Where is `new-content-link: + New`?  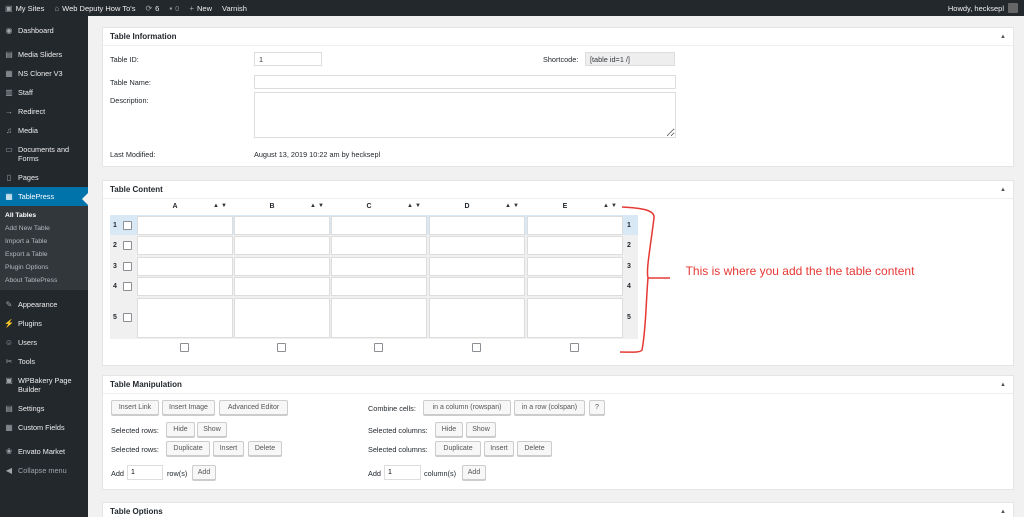 new-content-link: + New is located at coordinates (200, 8).